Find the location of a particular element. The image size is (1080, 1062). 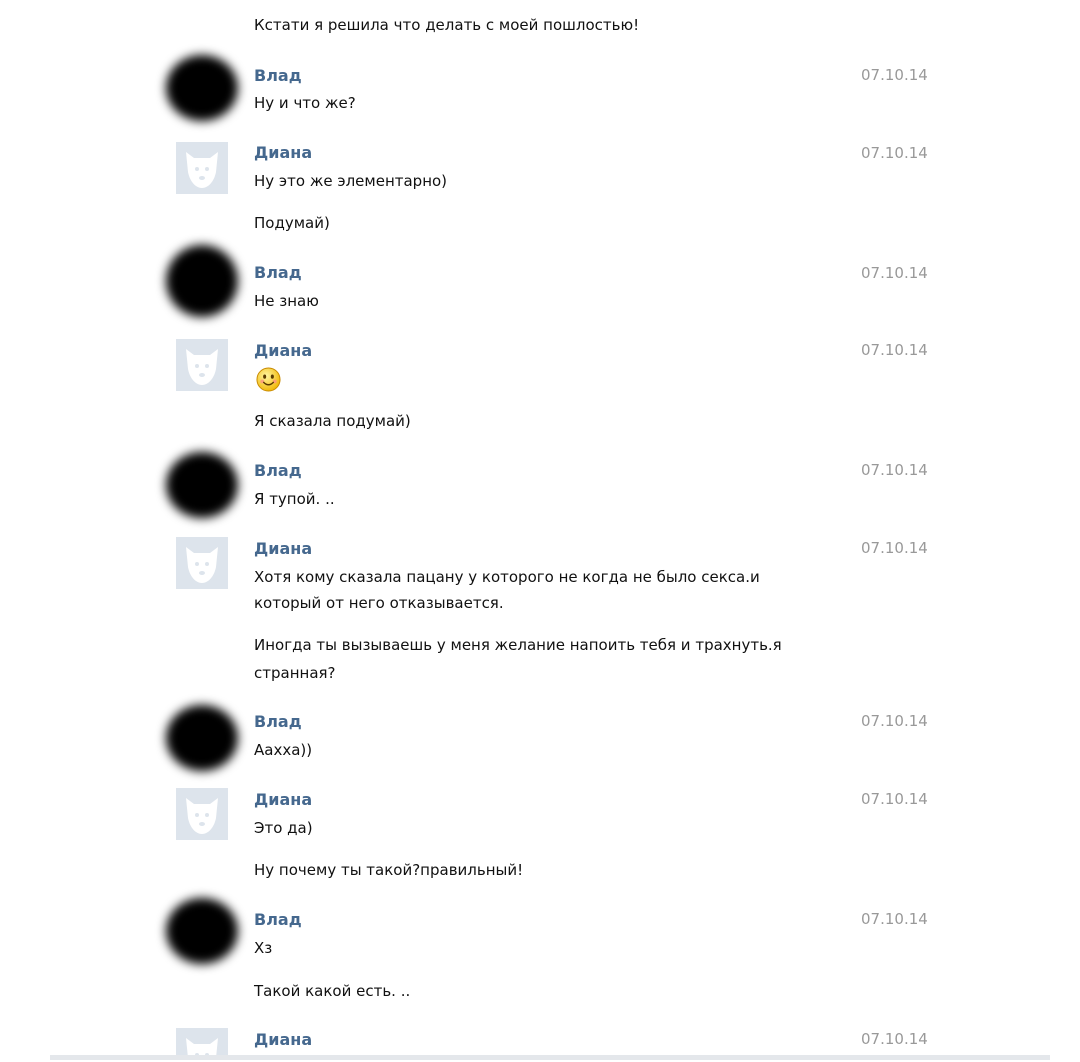

smile-emoji-icon is located at coordinates (268, 379).